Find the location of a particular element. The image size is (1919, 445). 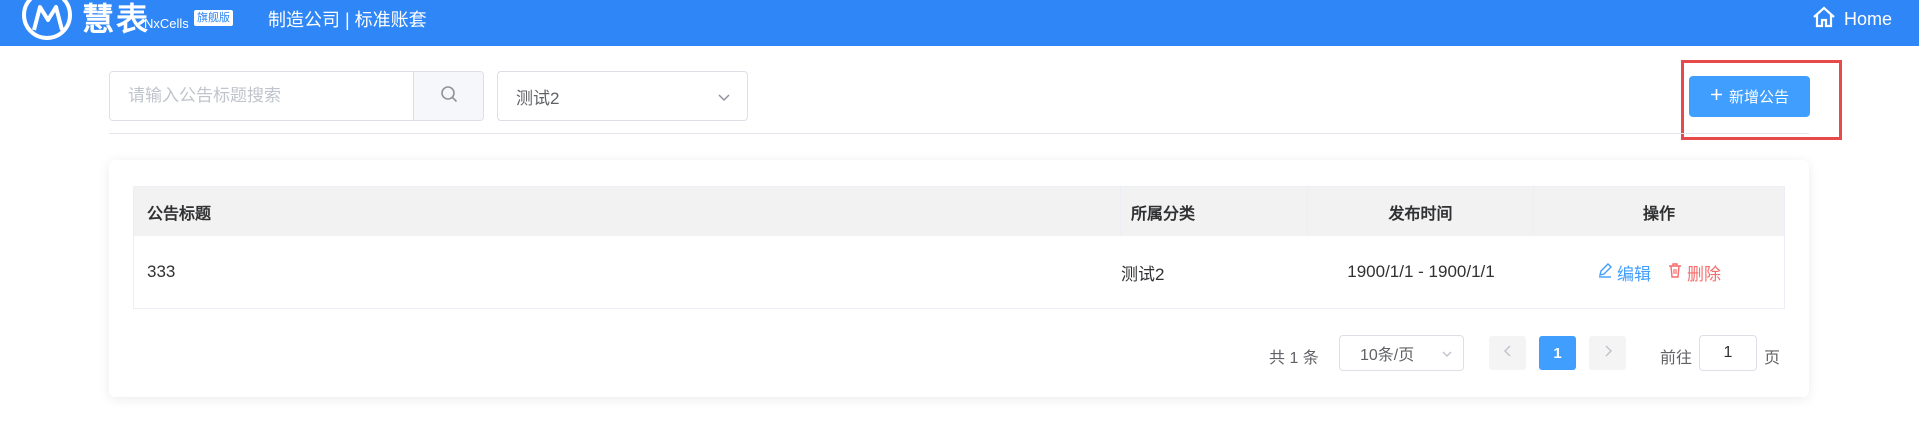

search-button is located at coordinates (448, 96).